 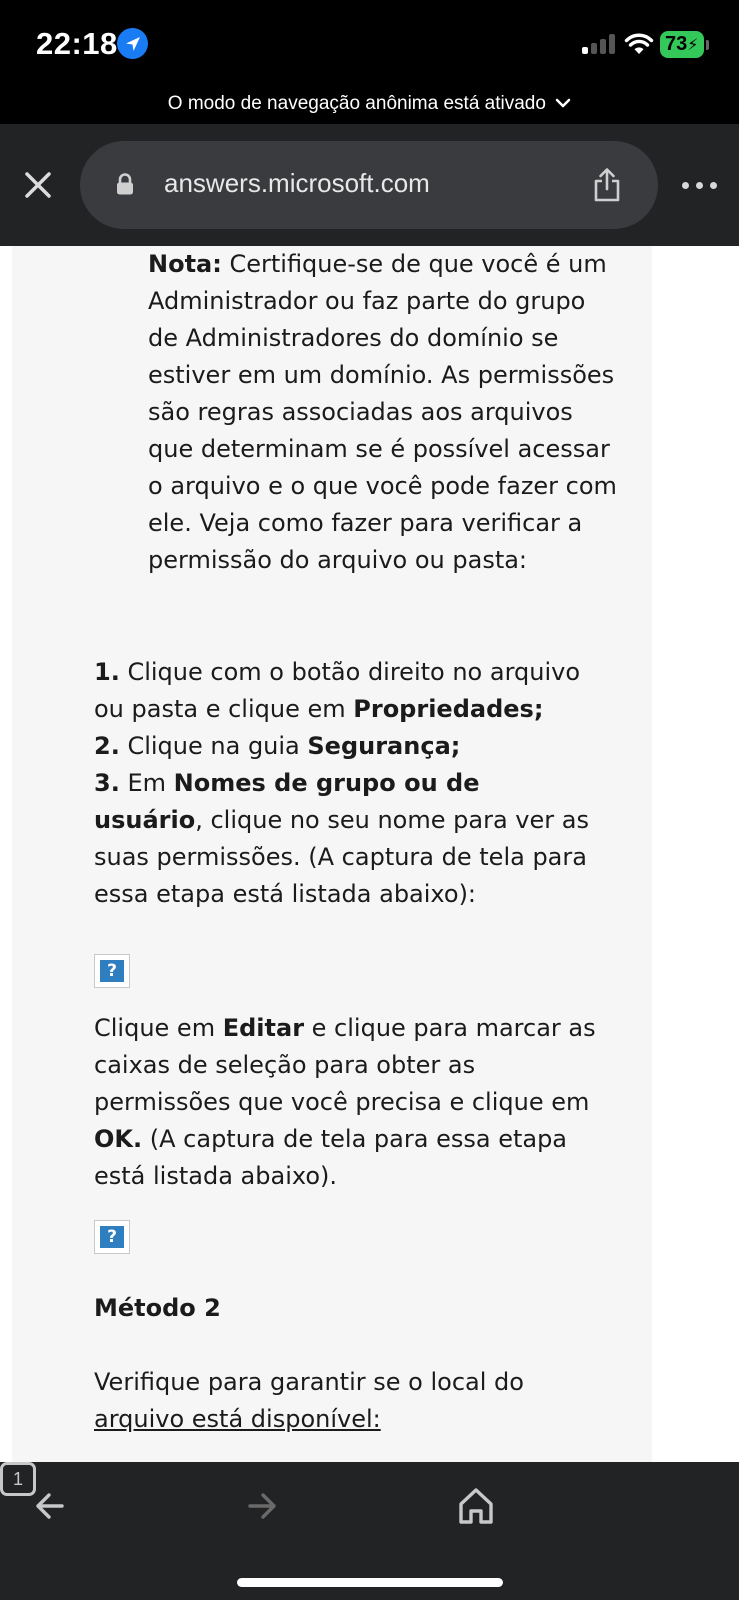 I want to click on battery-charging-icon: 73⚡, so click(x=682, y=44).